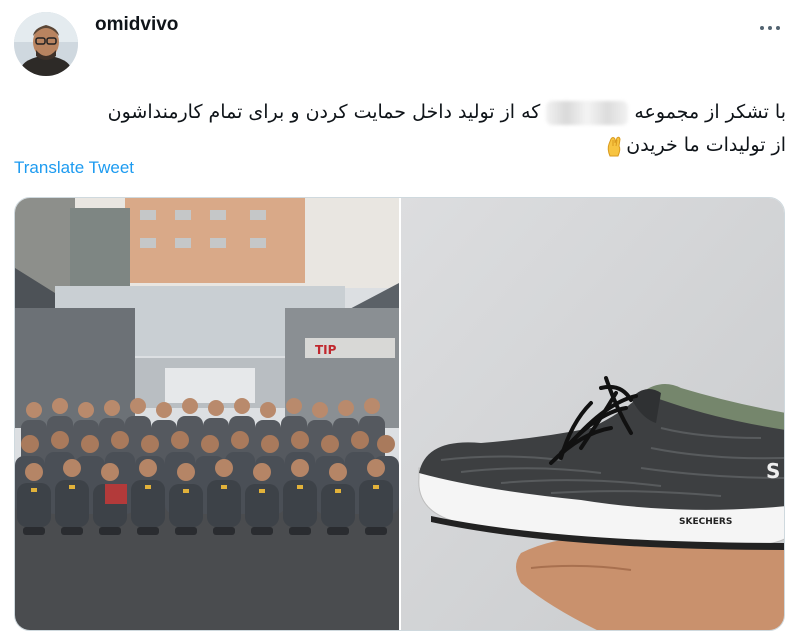  I want to click on redacted-company-name, so click(587, 112).